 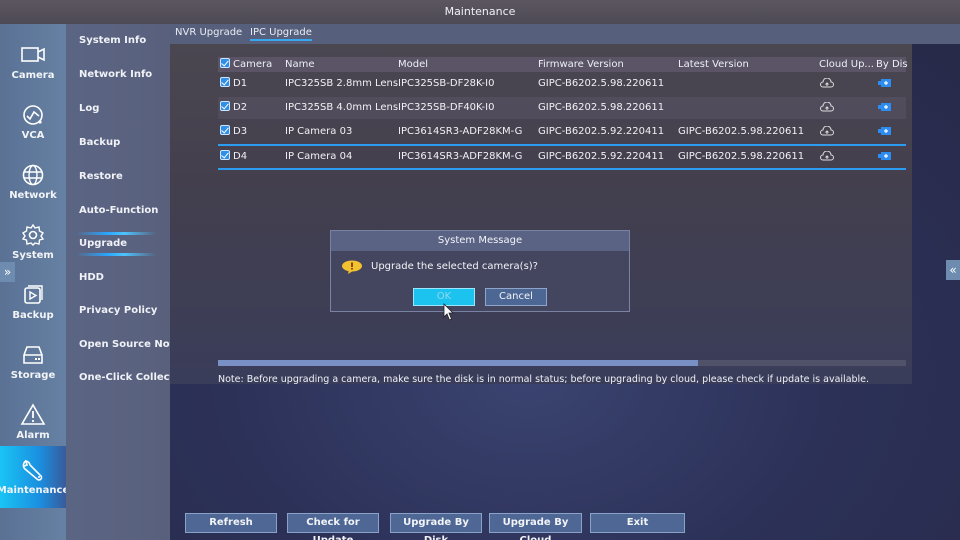 I want to click on tab-nvr-upgrade: NVR Upgrade, so click(x=208, y=32).